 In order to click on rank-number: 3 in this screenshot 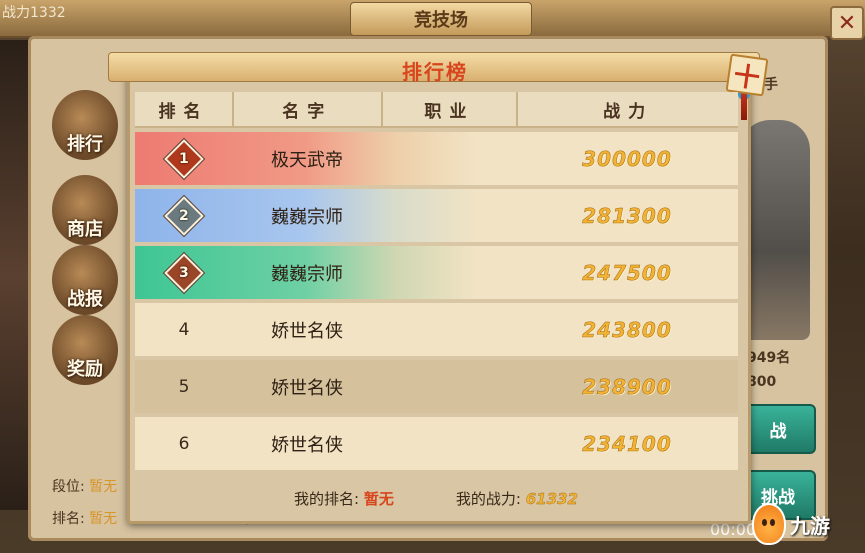, I will do `click(184, 272)`.